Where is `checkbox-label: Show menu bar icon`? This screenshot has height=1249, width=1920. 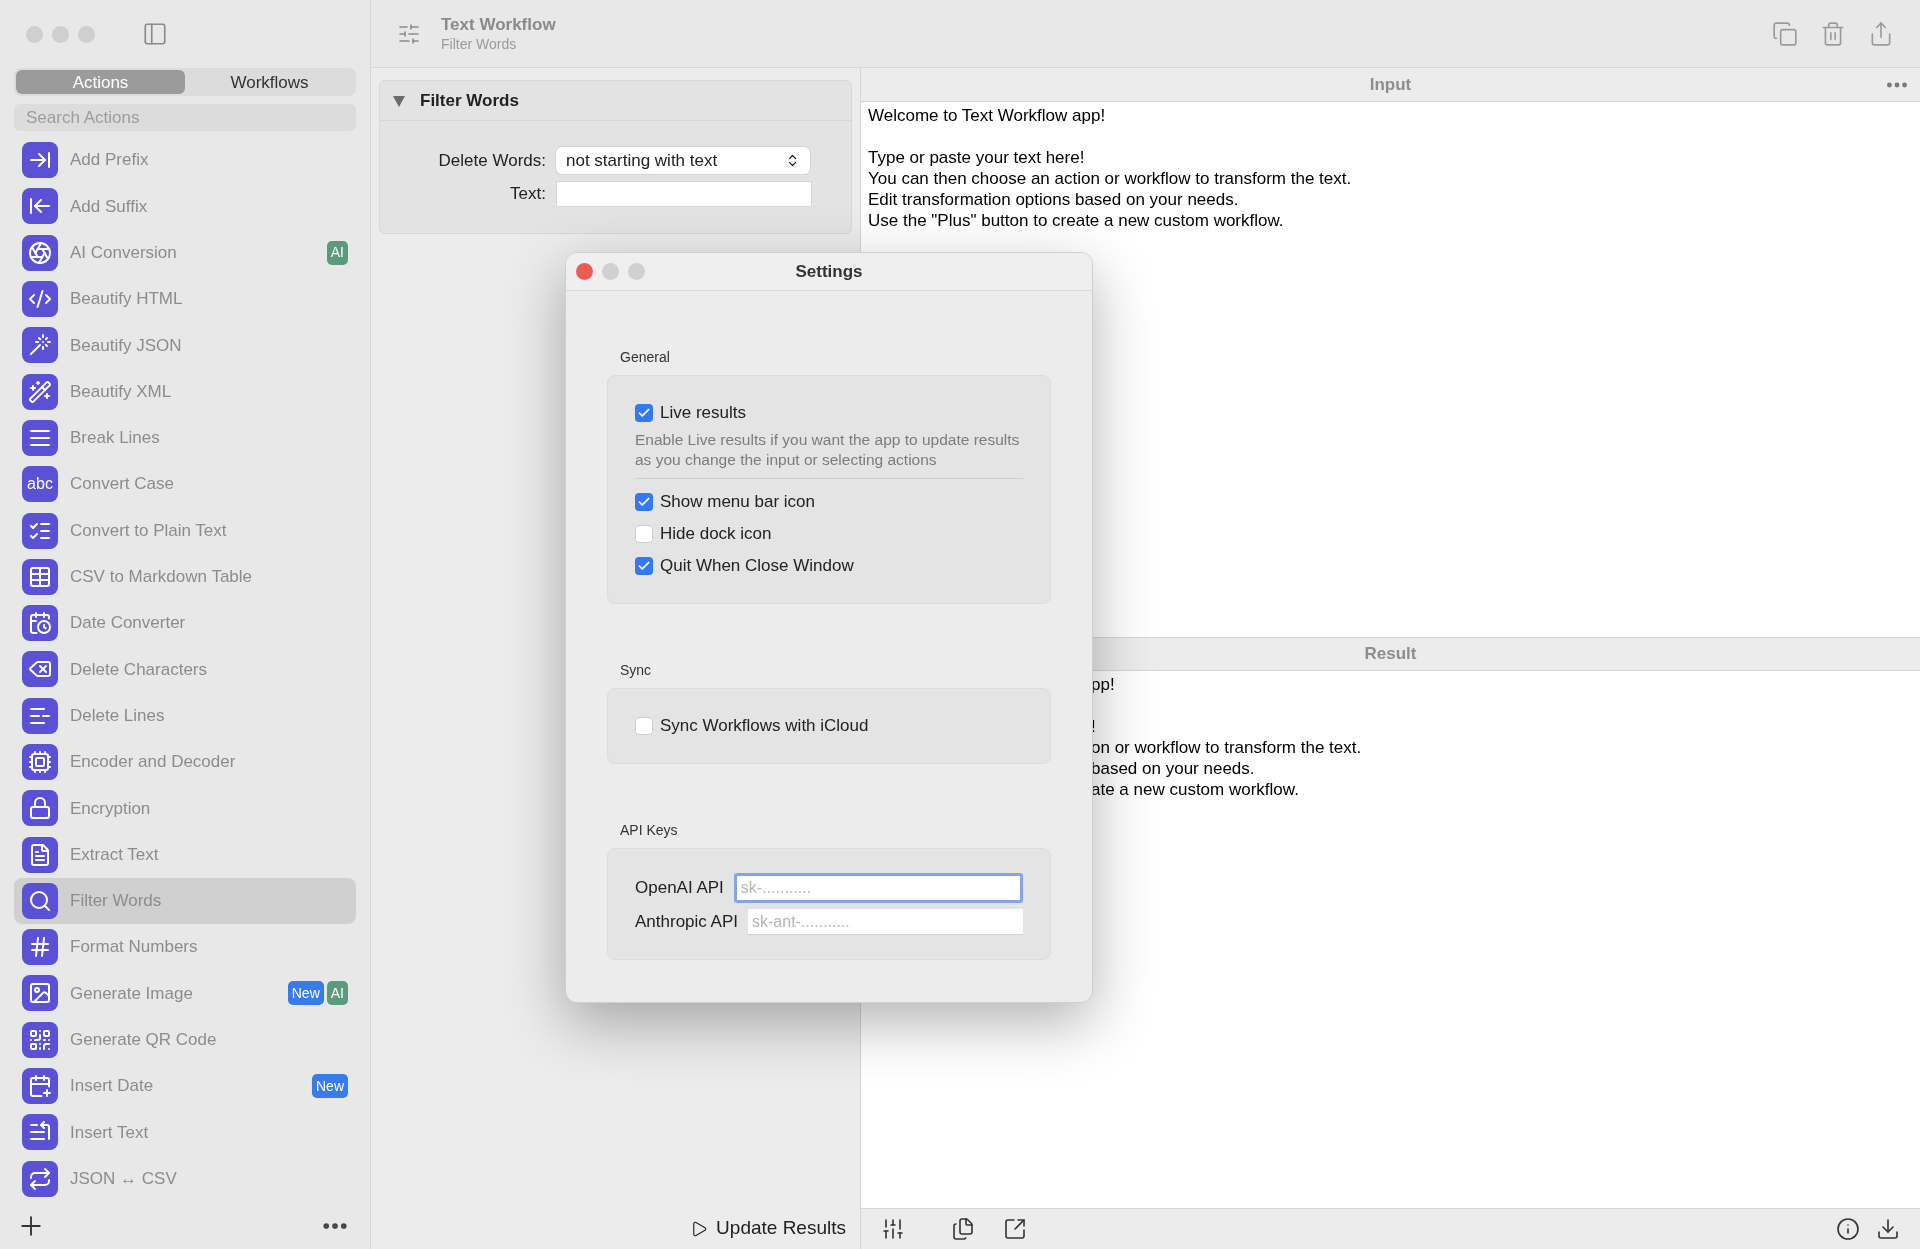
checkbox-label: Show menu bar icon is located at coordinates (737, 502).